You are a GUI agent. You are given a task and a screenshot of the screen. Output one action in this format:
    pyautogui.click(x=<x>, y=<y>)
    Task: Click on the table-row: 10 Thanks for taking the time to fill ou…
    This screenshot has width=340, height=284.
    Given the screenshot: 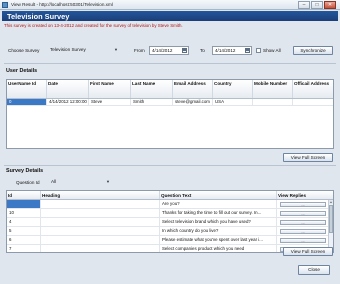 What is the action you would take?
    pyautogui.click(x=170, y=213)
    